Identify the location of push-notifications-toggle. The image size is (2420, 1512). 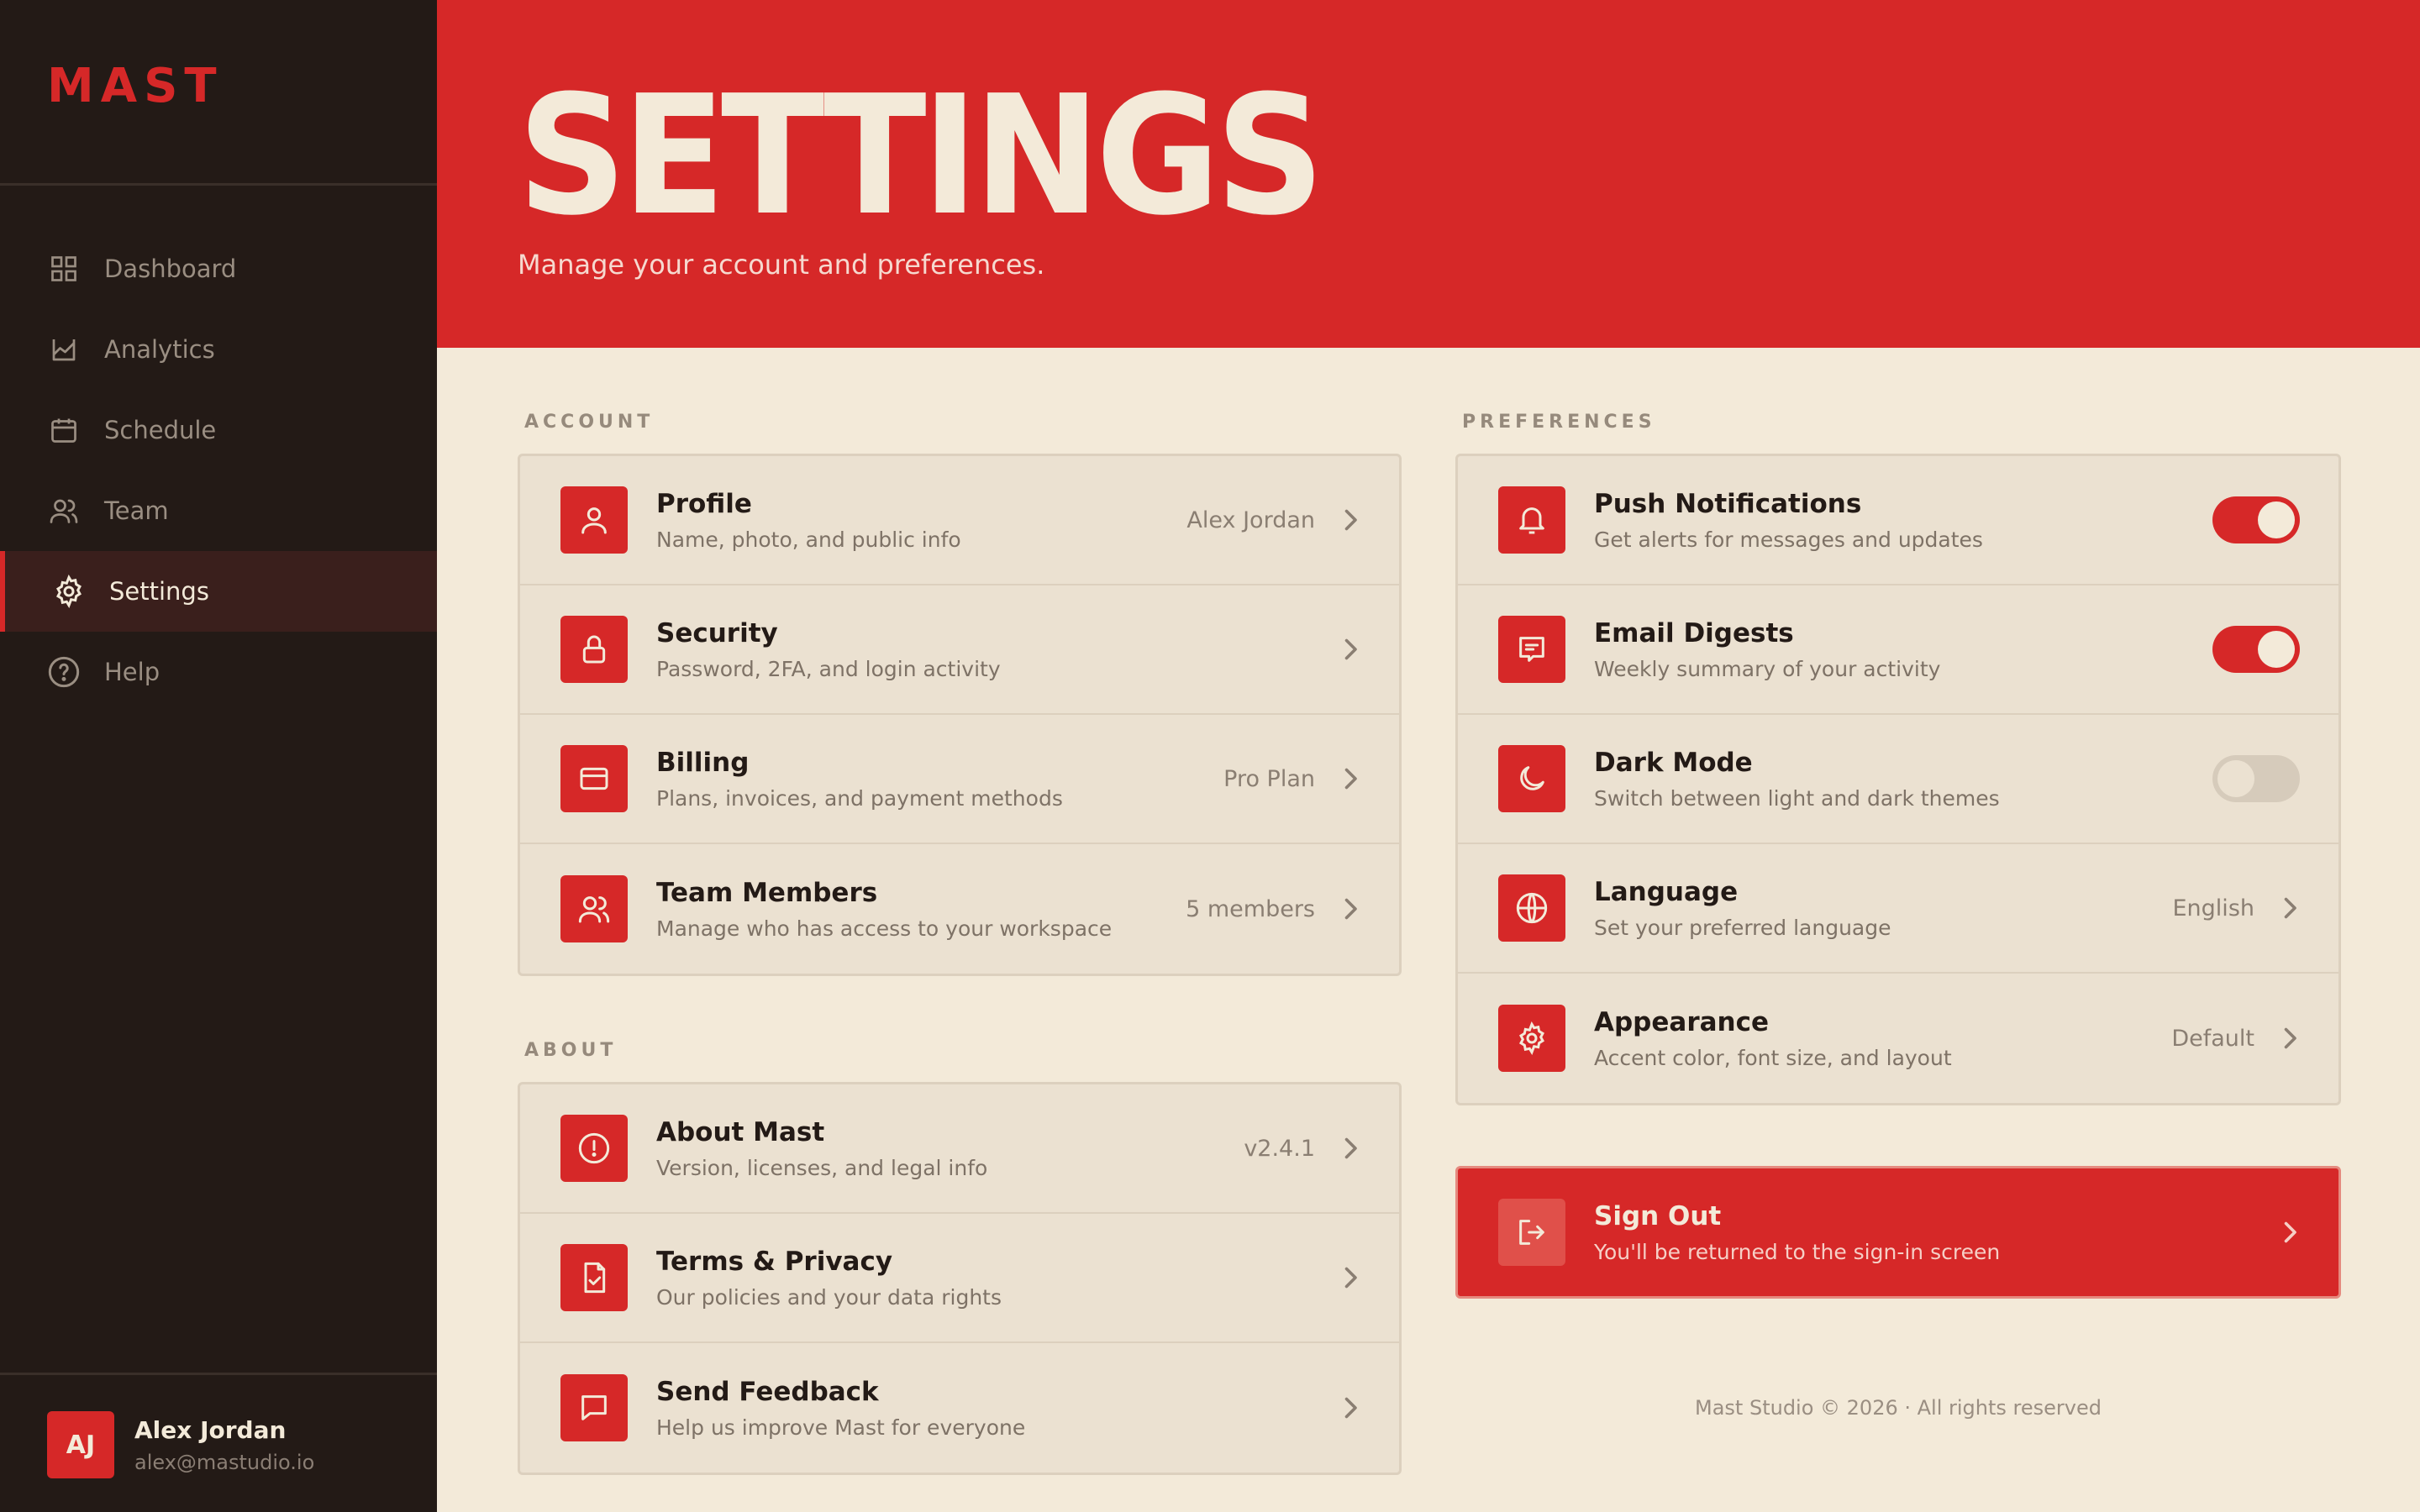
(2256, 519).